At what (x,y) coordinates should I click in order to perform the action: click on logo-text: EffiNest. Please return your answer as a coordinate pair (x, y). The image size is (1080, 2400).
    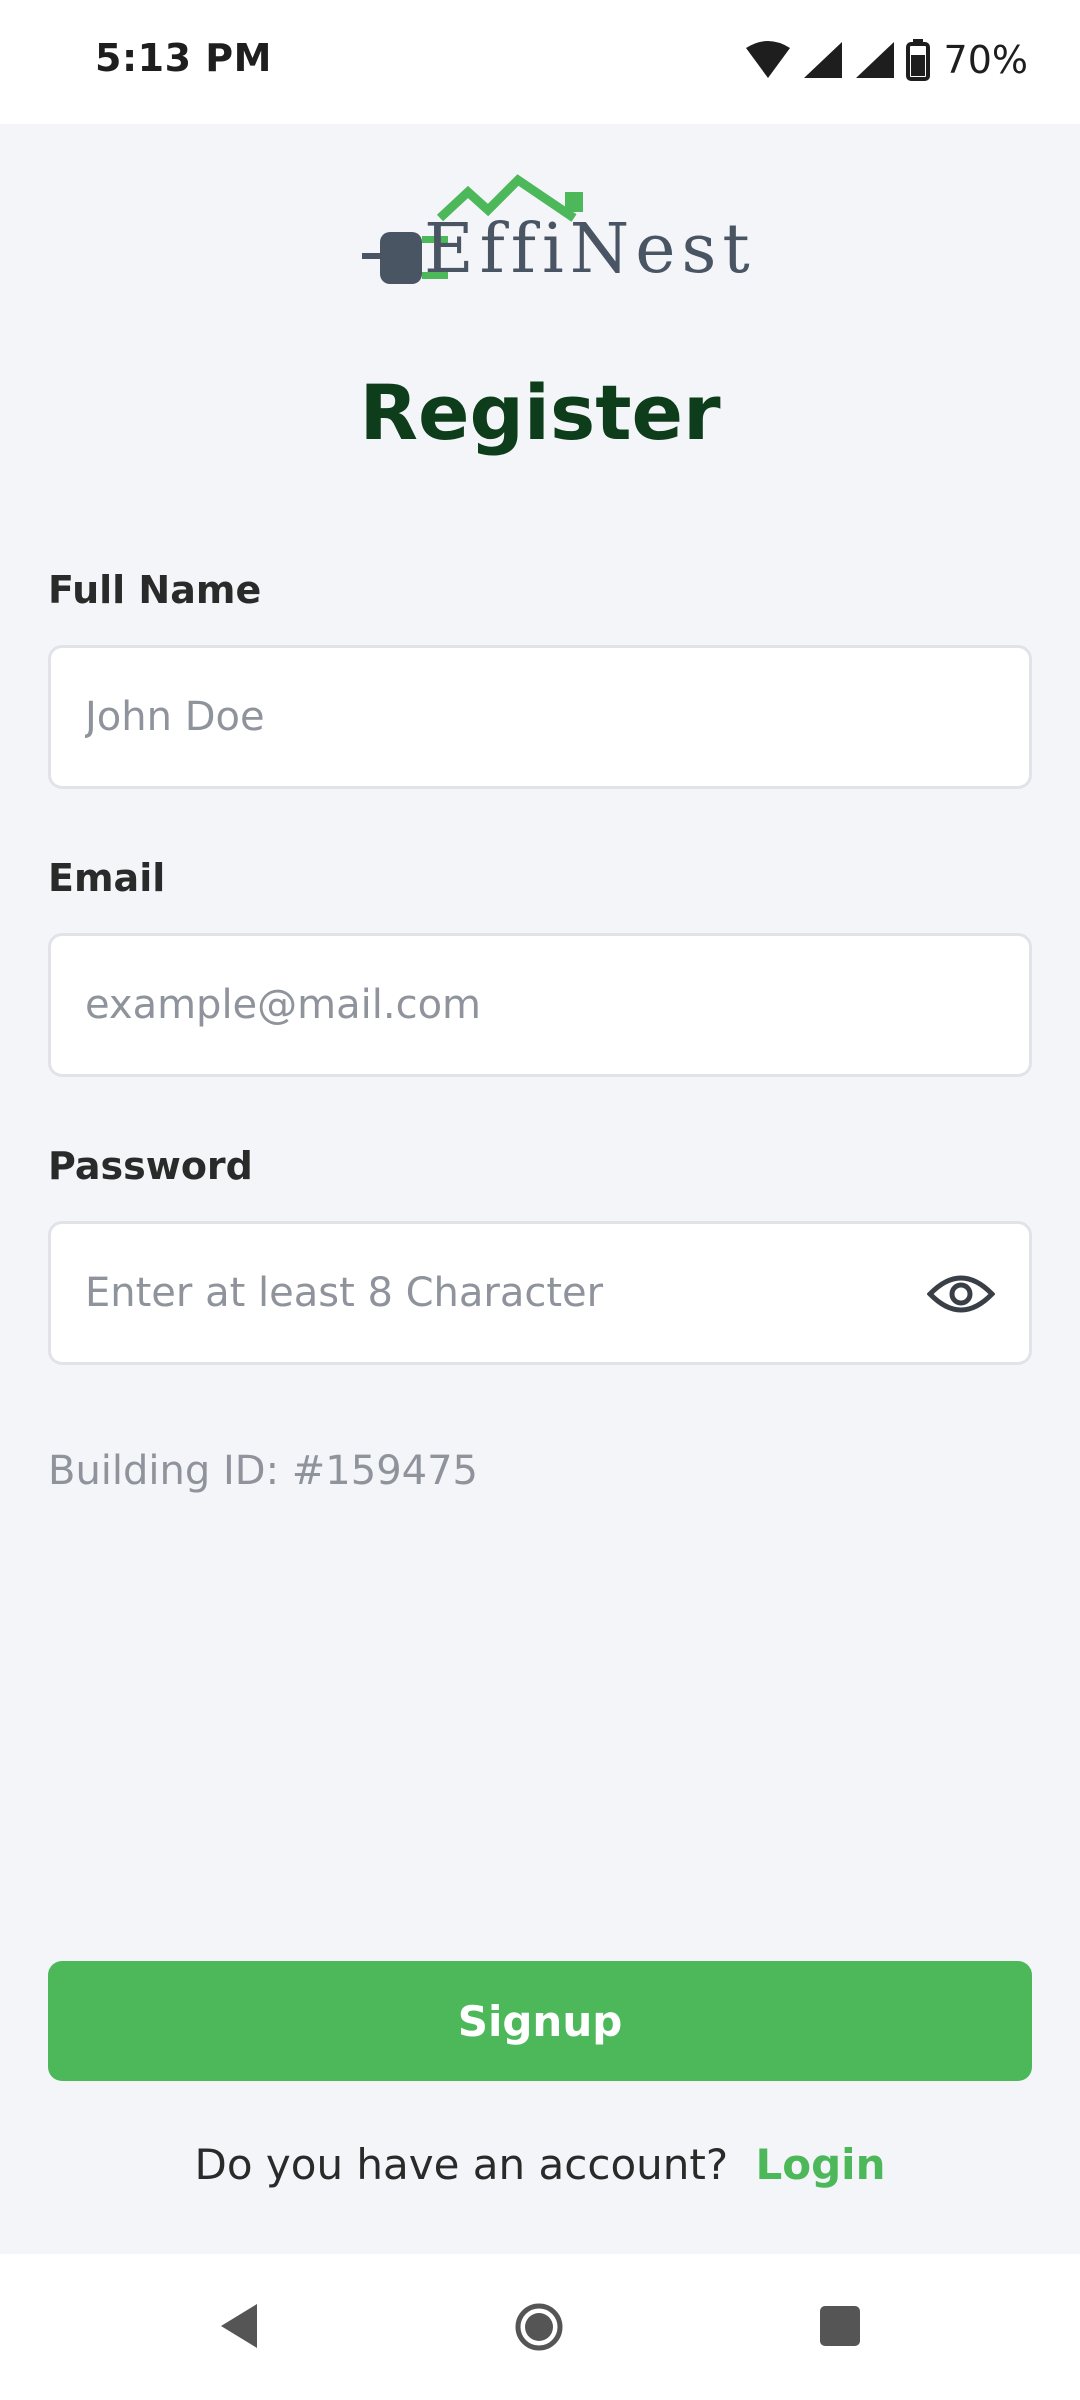
    Looking at the image, I should click on (590, 249).